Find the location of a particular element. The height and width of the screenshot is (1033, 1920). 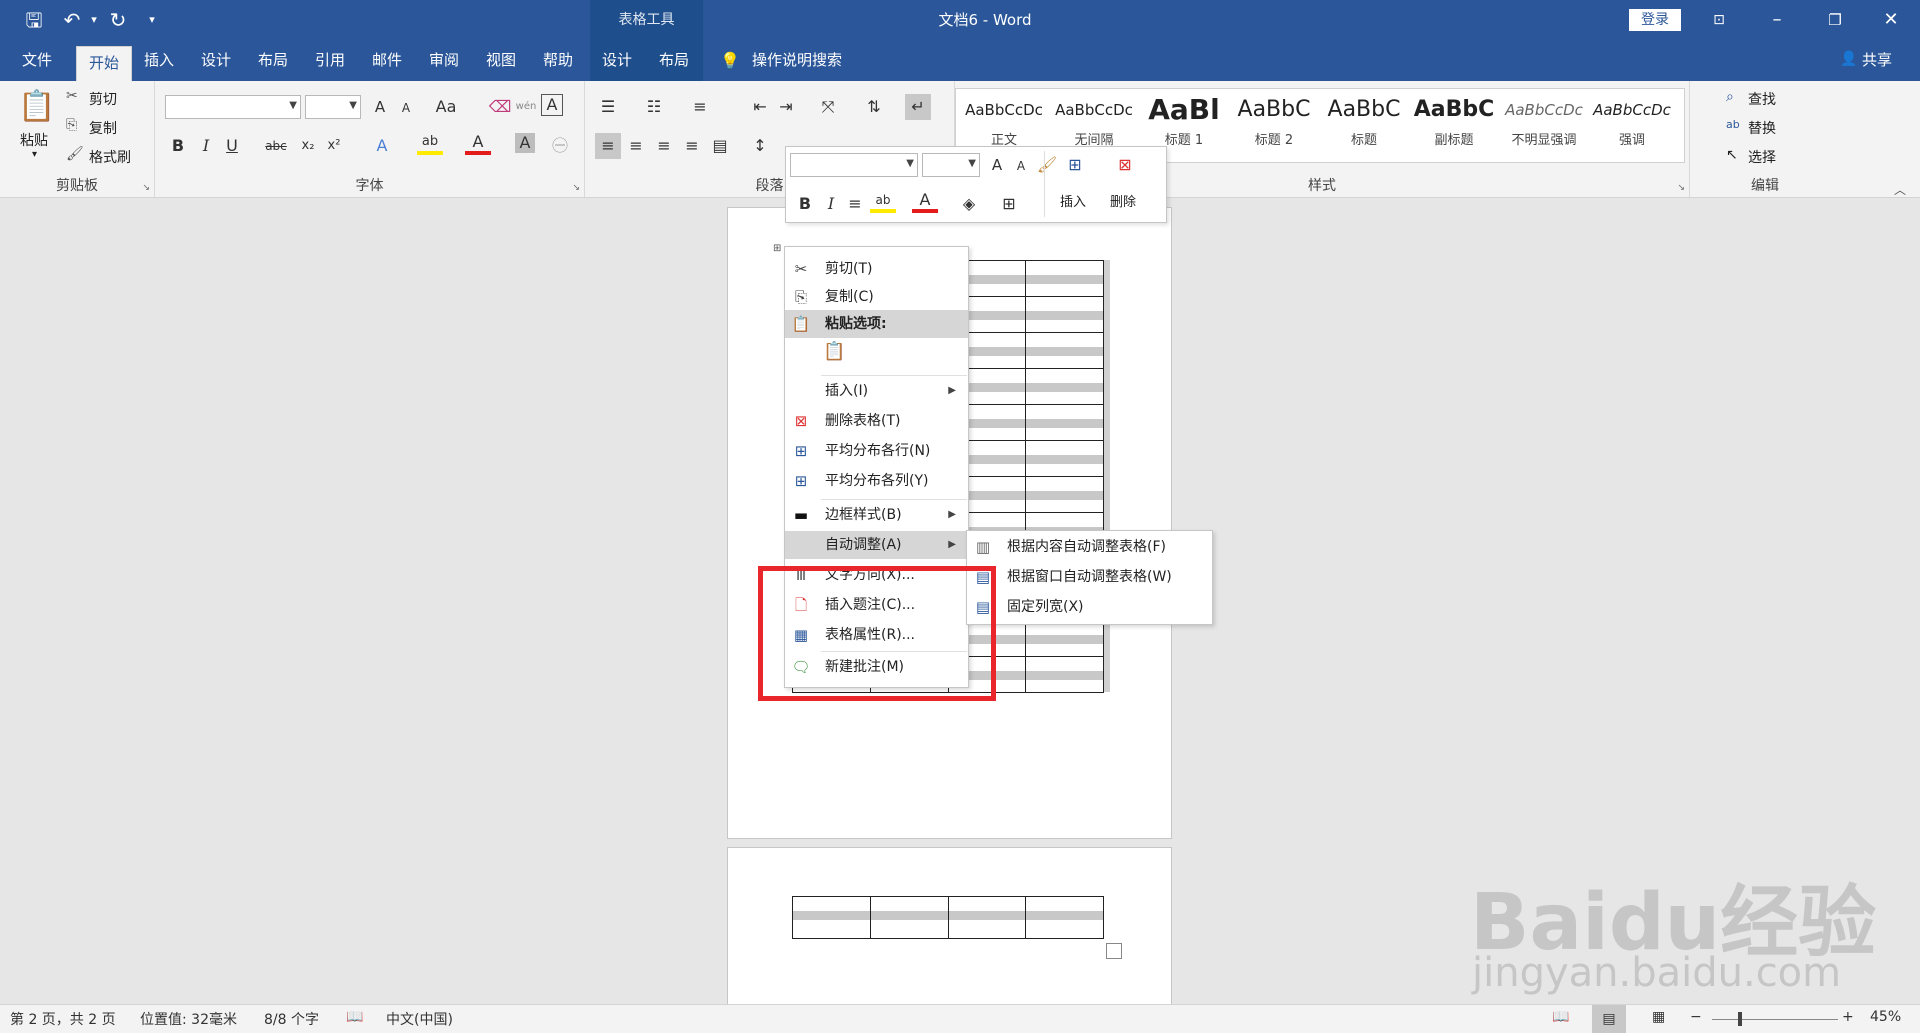

underline-icon: U is located at coordinates (232, 146).